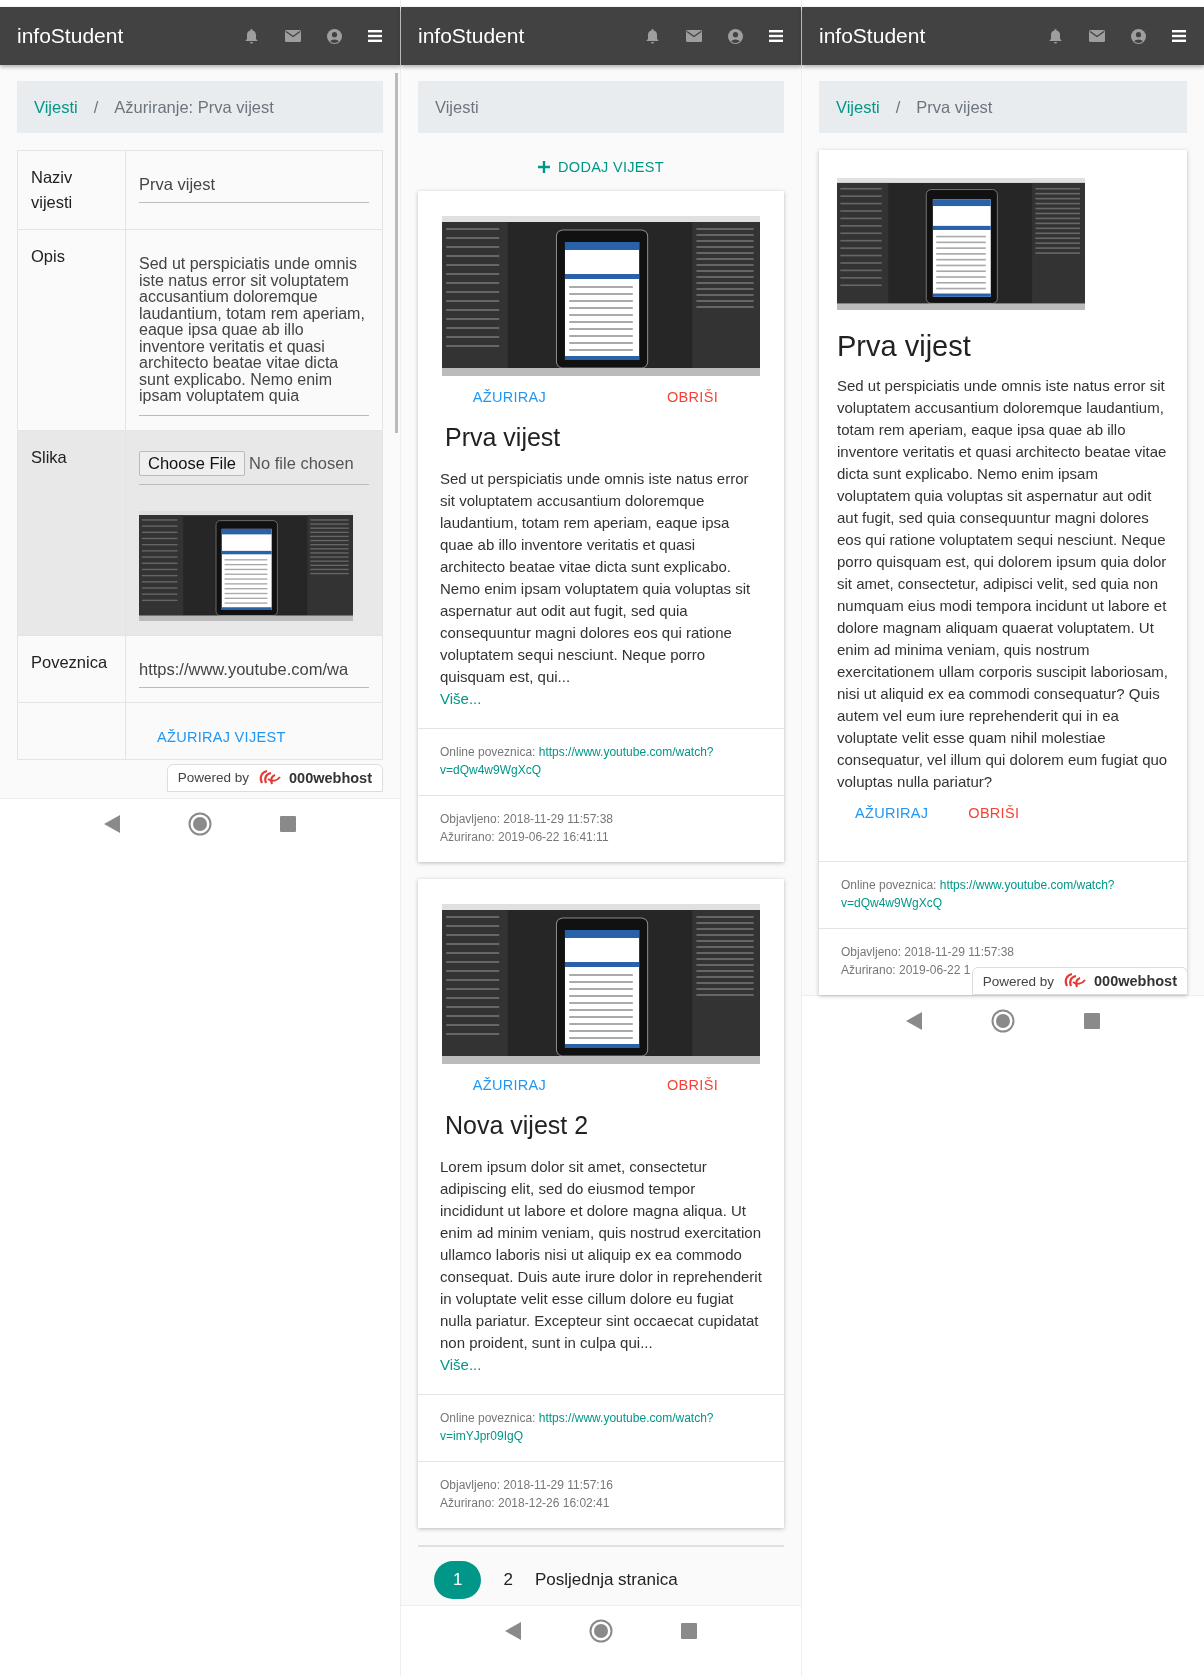 This screenshot has height=1676, width=1204. Describe the element at coordinates (508, 1580) in the screenshot. I see `page-link: 2` at that location.